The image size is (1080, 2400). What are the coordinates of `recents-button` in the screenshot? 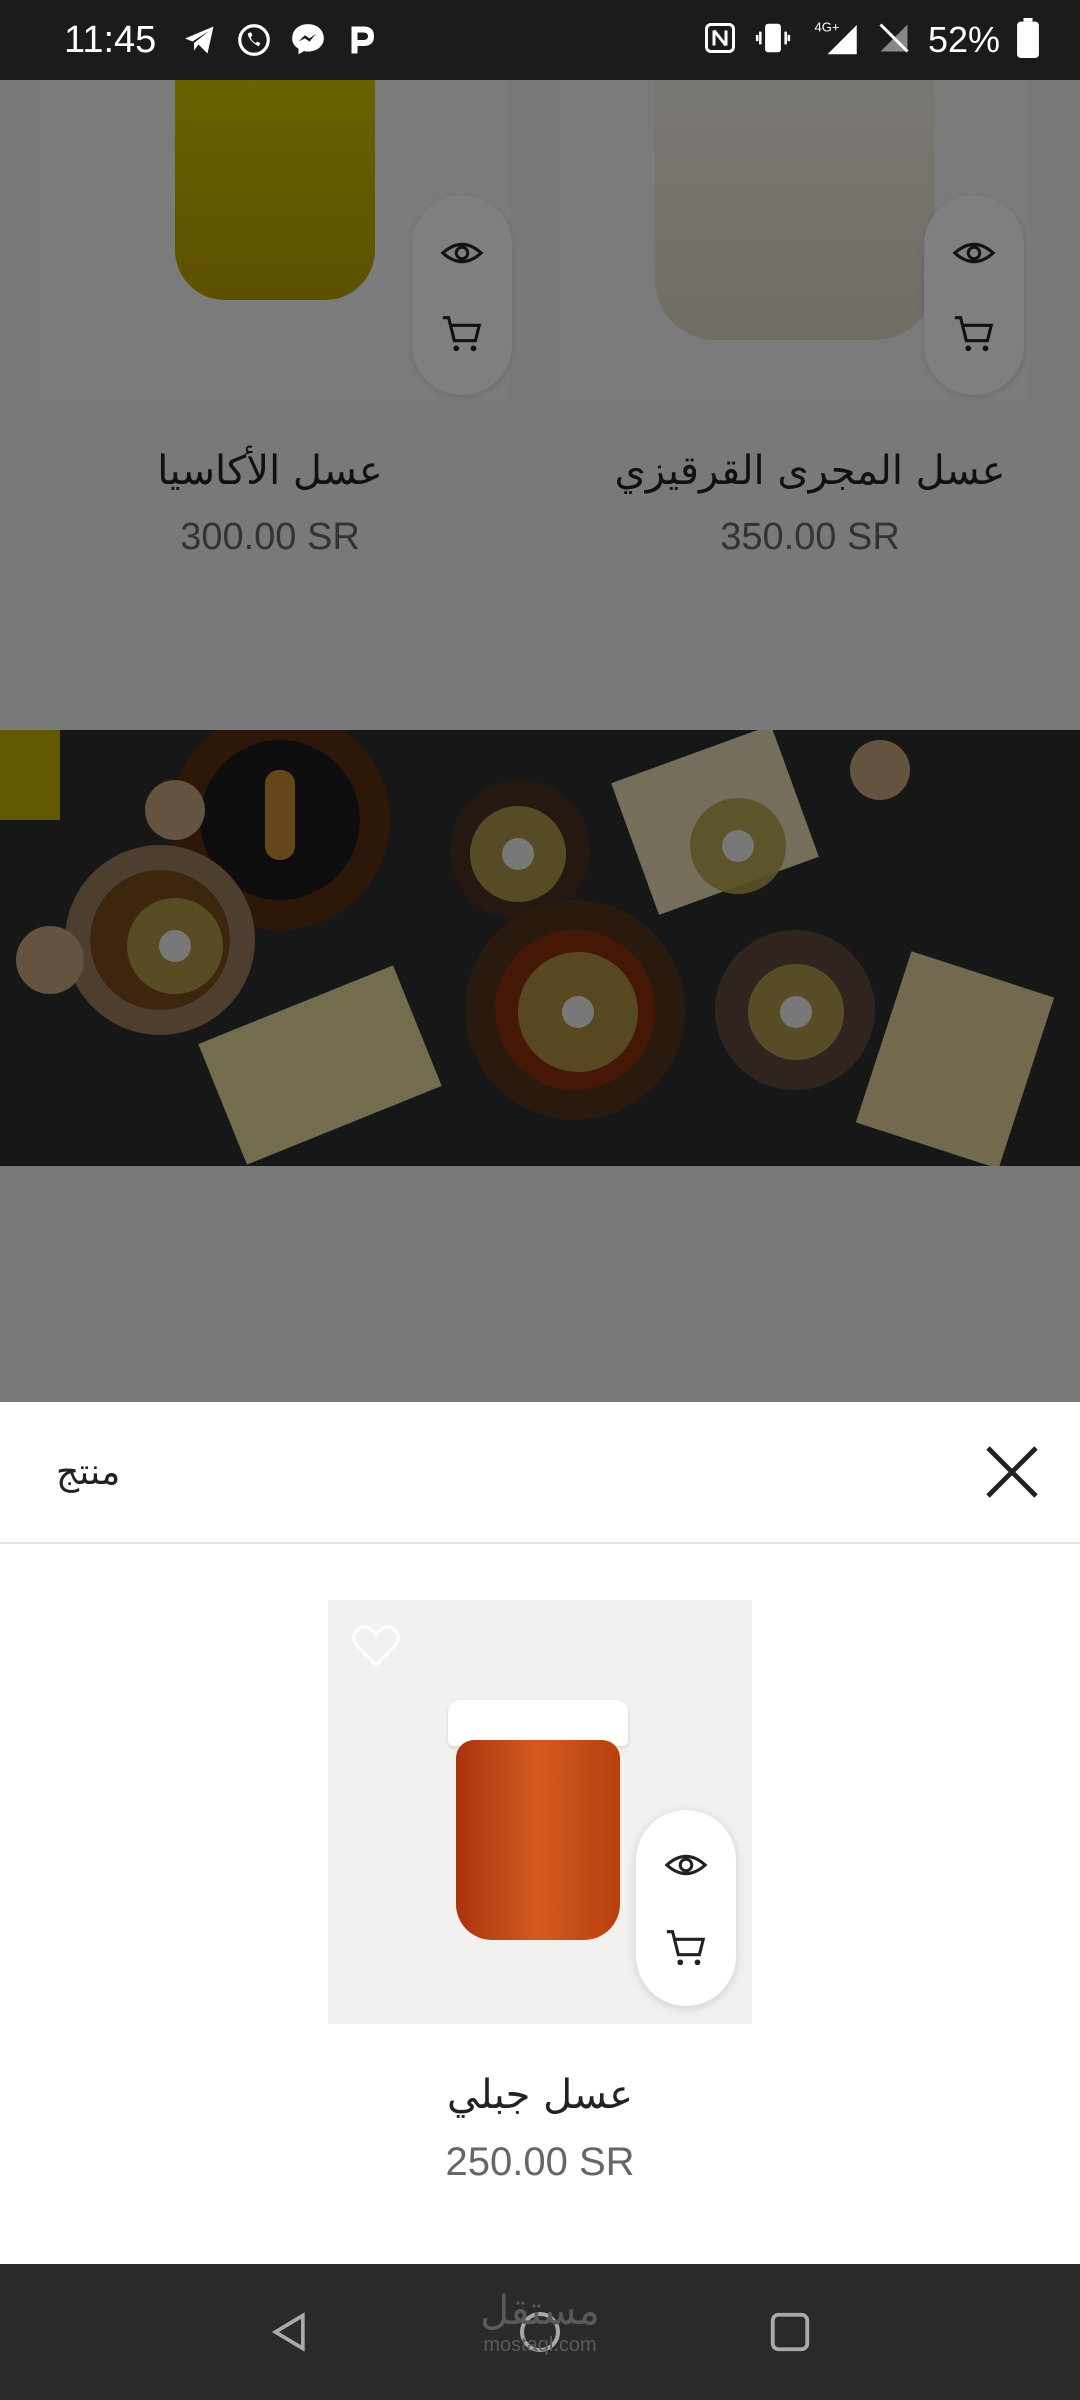 It's located at (790, 2332).